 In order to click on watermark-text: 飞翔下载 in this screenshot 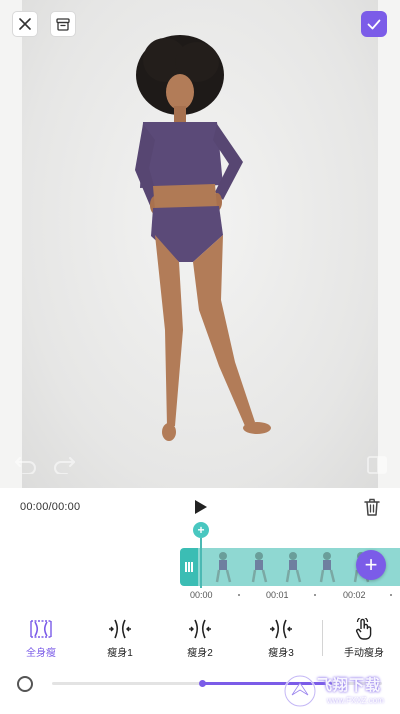, I will do `click(349, 685)`.